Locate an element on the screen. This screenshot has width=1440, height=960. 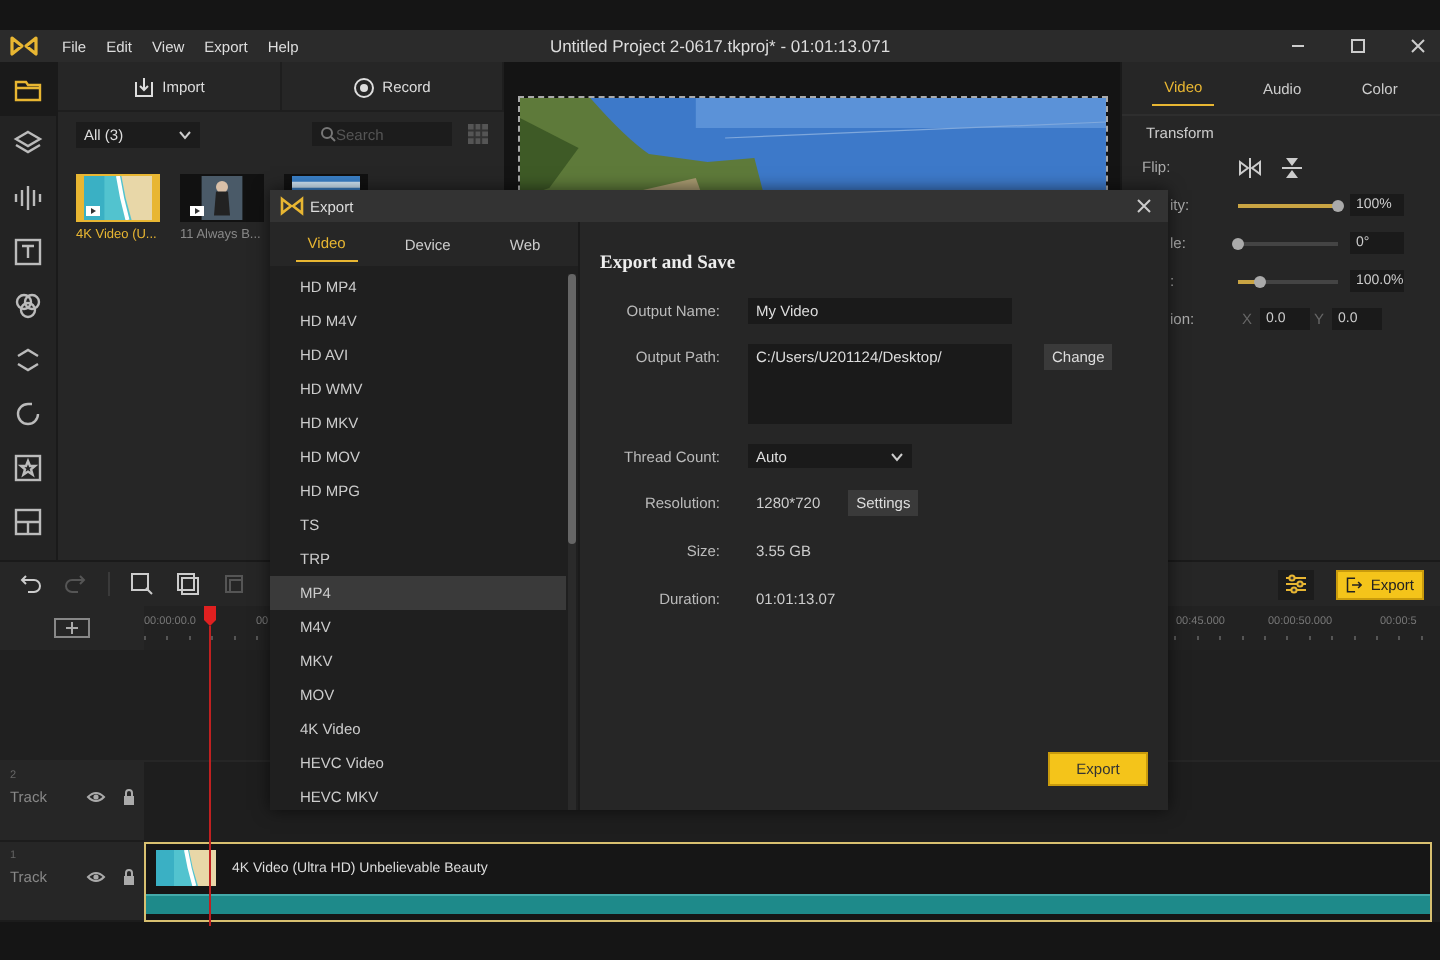
section-heading: Export and Save is located at coordinates (669, 264).